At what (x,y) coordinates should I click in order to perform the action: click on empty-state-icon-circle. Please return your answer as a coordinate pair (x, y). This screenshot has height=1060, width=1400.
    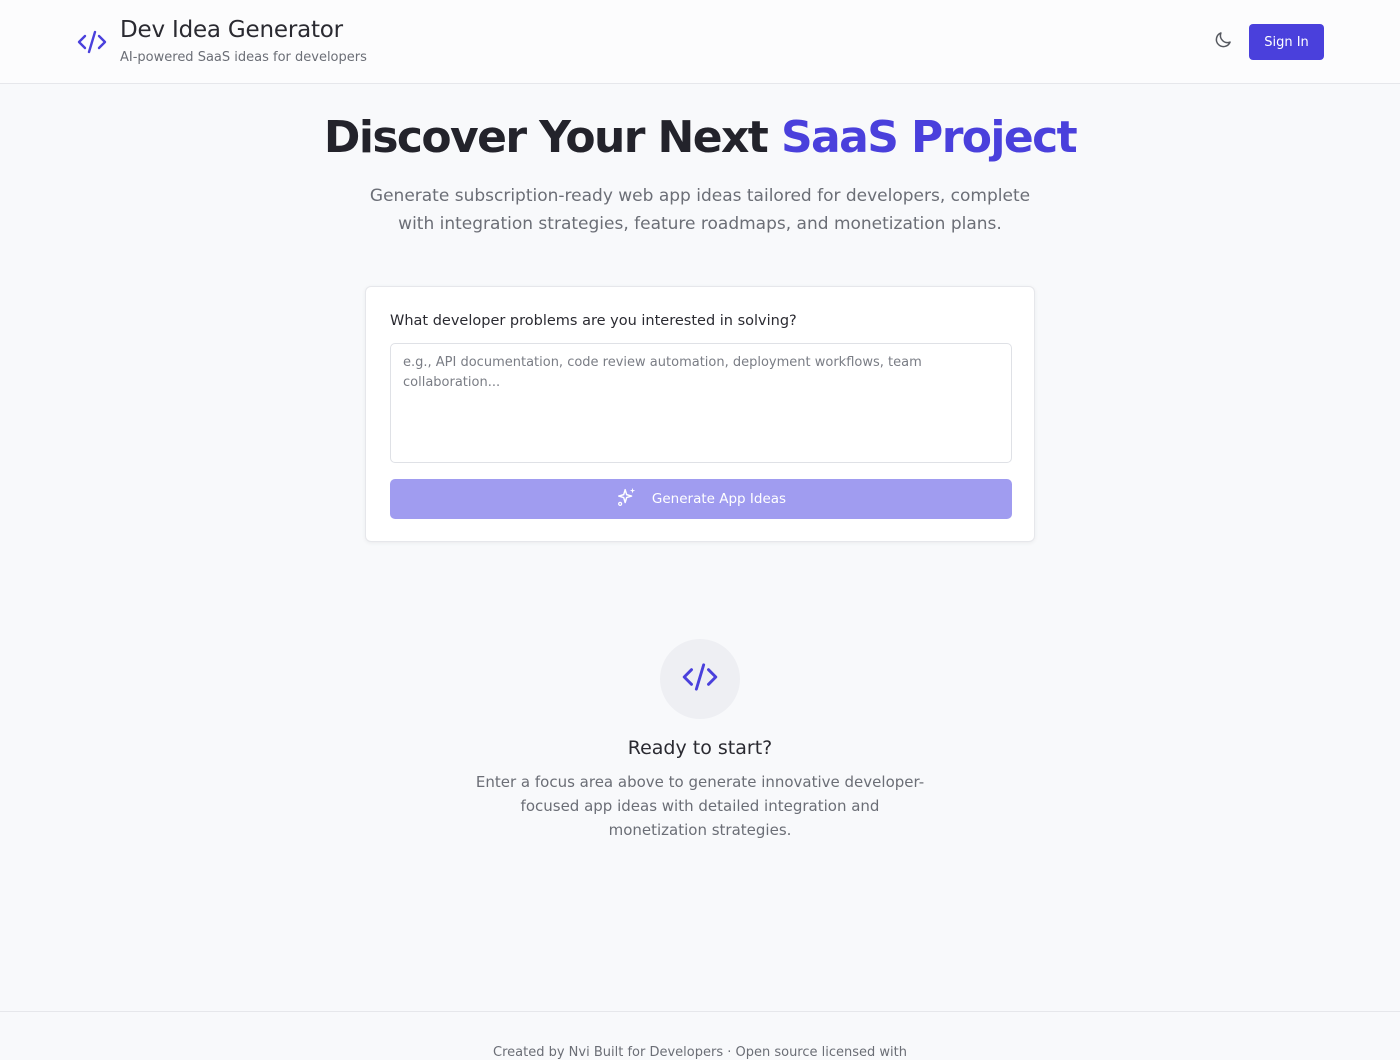
    Looking at the image, I should click on (700, 679).